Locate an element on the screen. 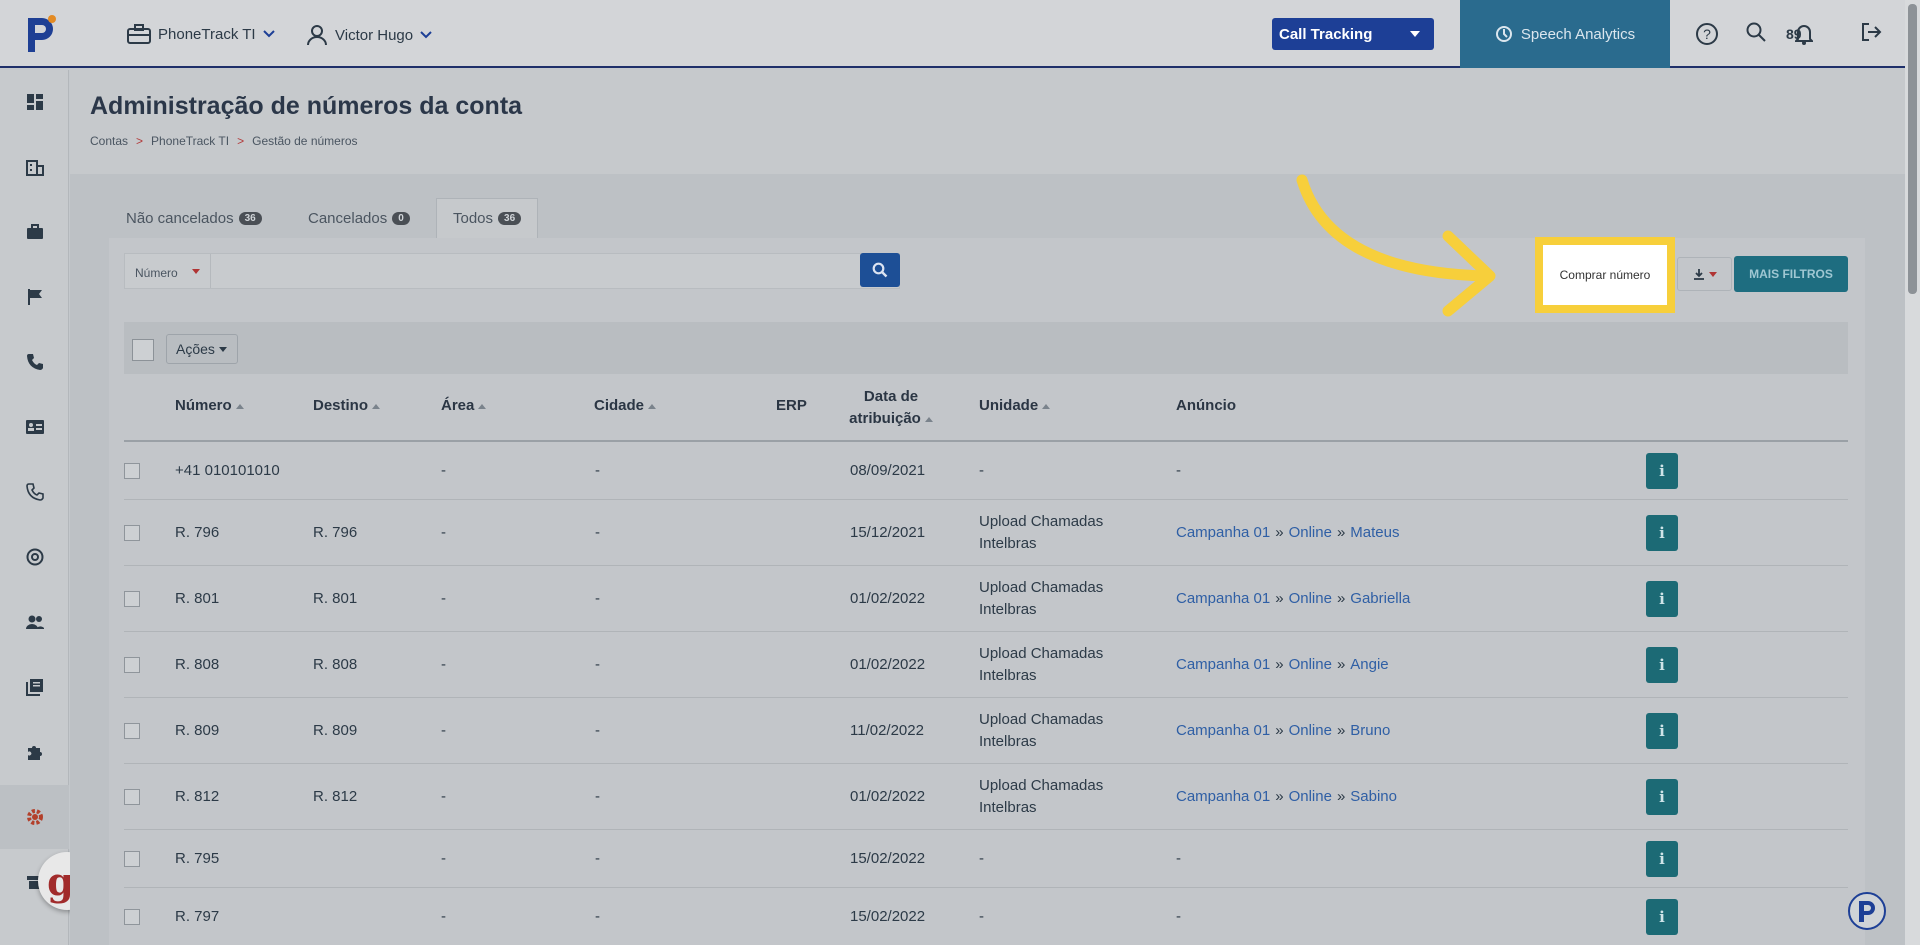 The image size is (1920, 945). sidebar-item-users is located at coordinates (34, 622).